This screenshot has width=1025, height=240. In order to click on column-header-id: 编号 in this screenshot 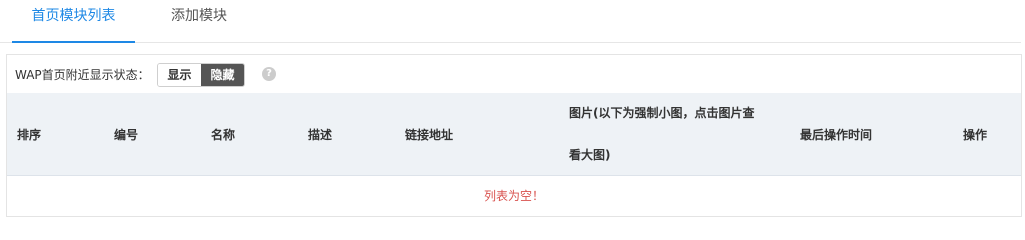, I will do `click(126, 134)`.